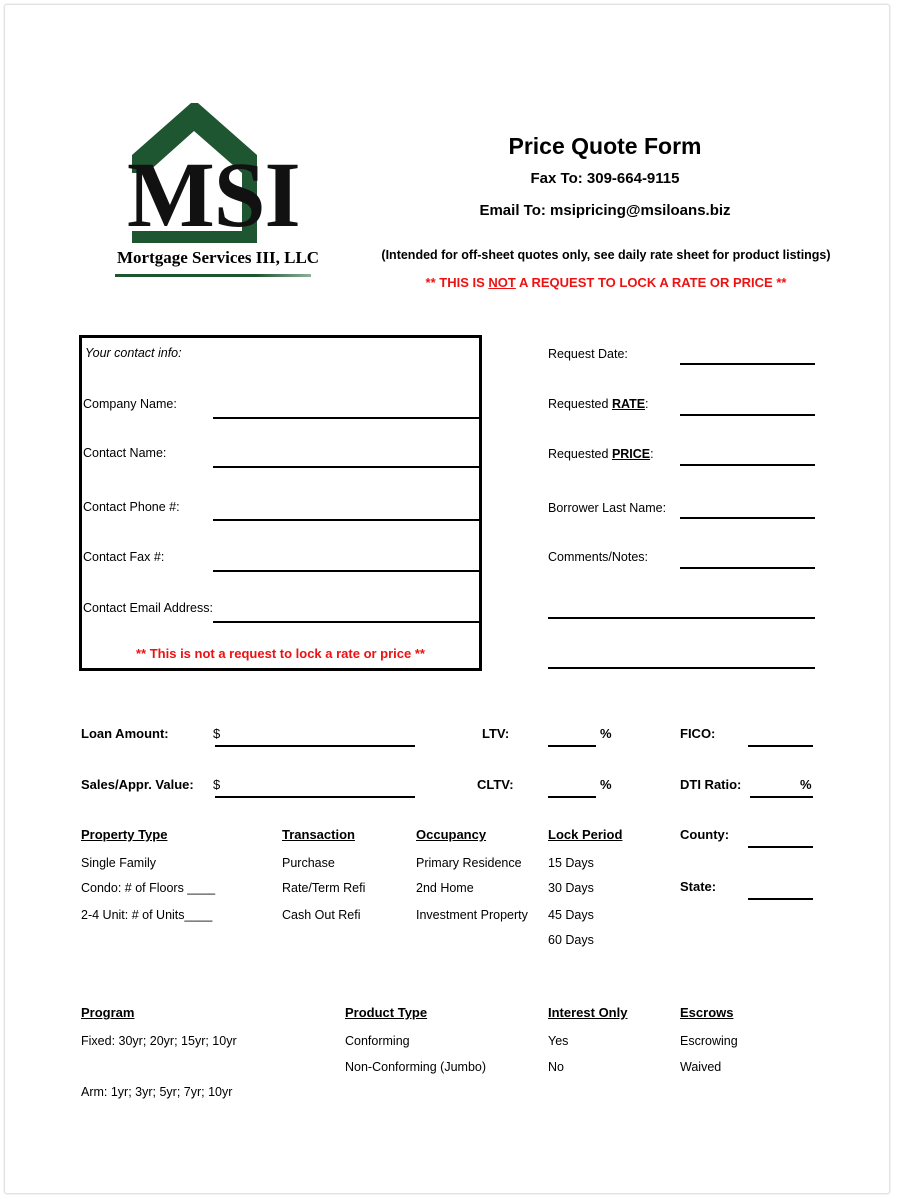 The width and height of the screenshot is (900, 1200). What do you see at coordinates (323, 888) in the screenshot?
I see `option-rate-term-refi: Rate/Term Refi` at bounding box center [323, 888].